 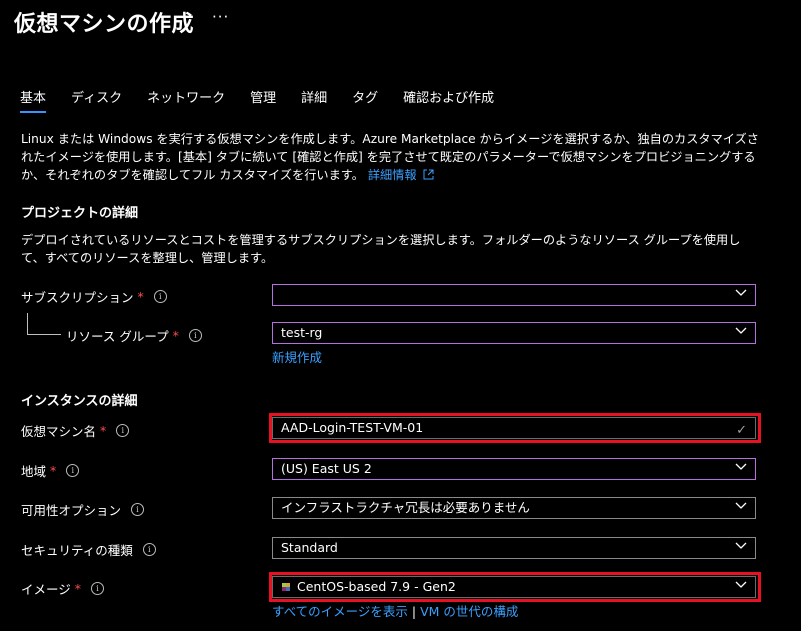 What do you see at coordinates (376, 586) in the screenshot?
I see `image-value: CentOS-based 7.9 - Gen2` at bounding box center [376, 586].